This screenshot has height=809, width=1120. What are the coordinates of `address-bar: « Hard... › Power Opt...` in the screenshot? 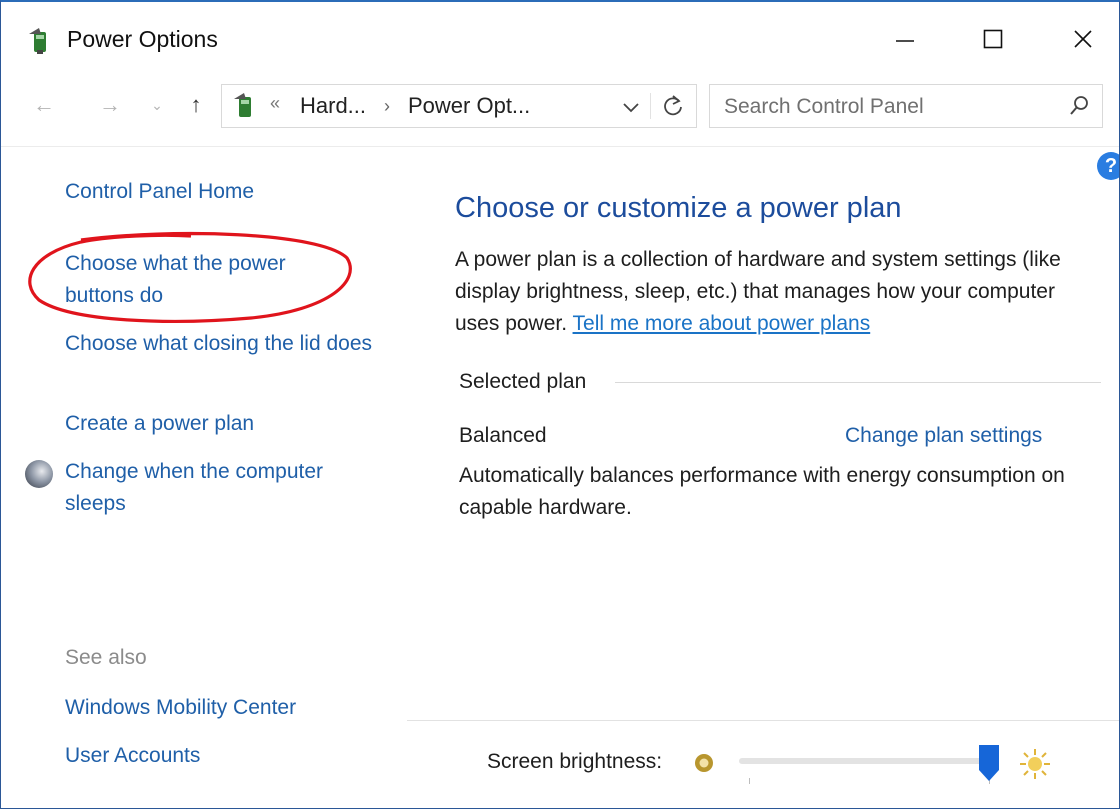 It's located at (459, 106).